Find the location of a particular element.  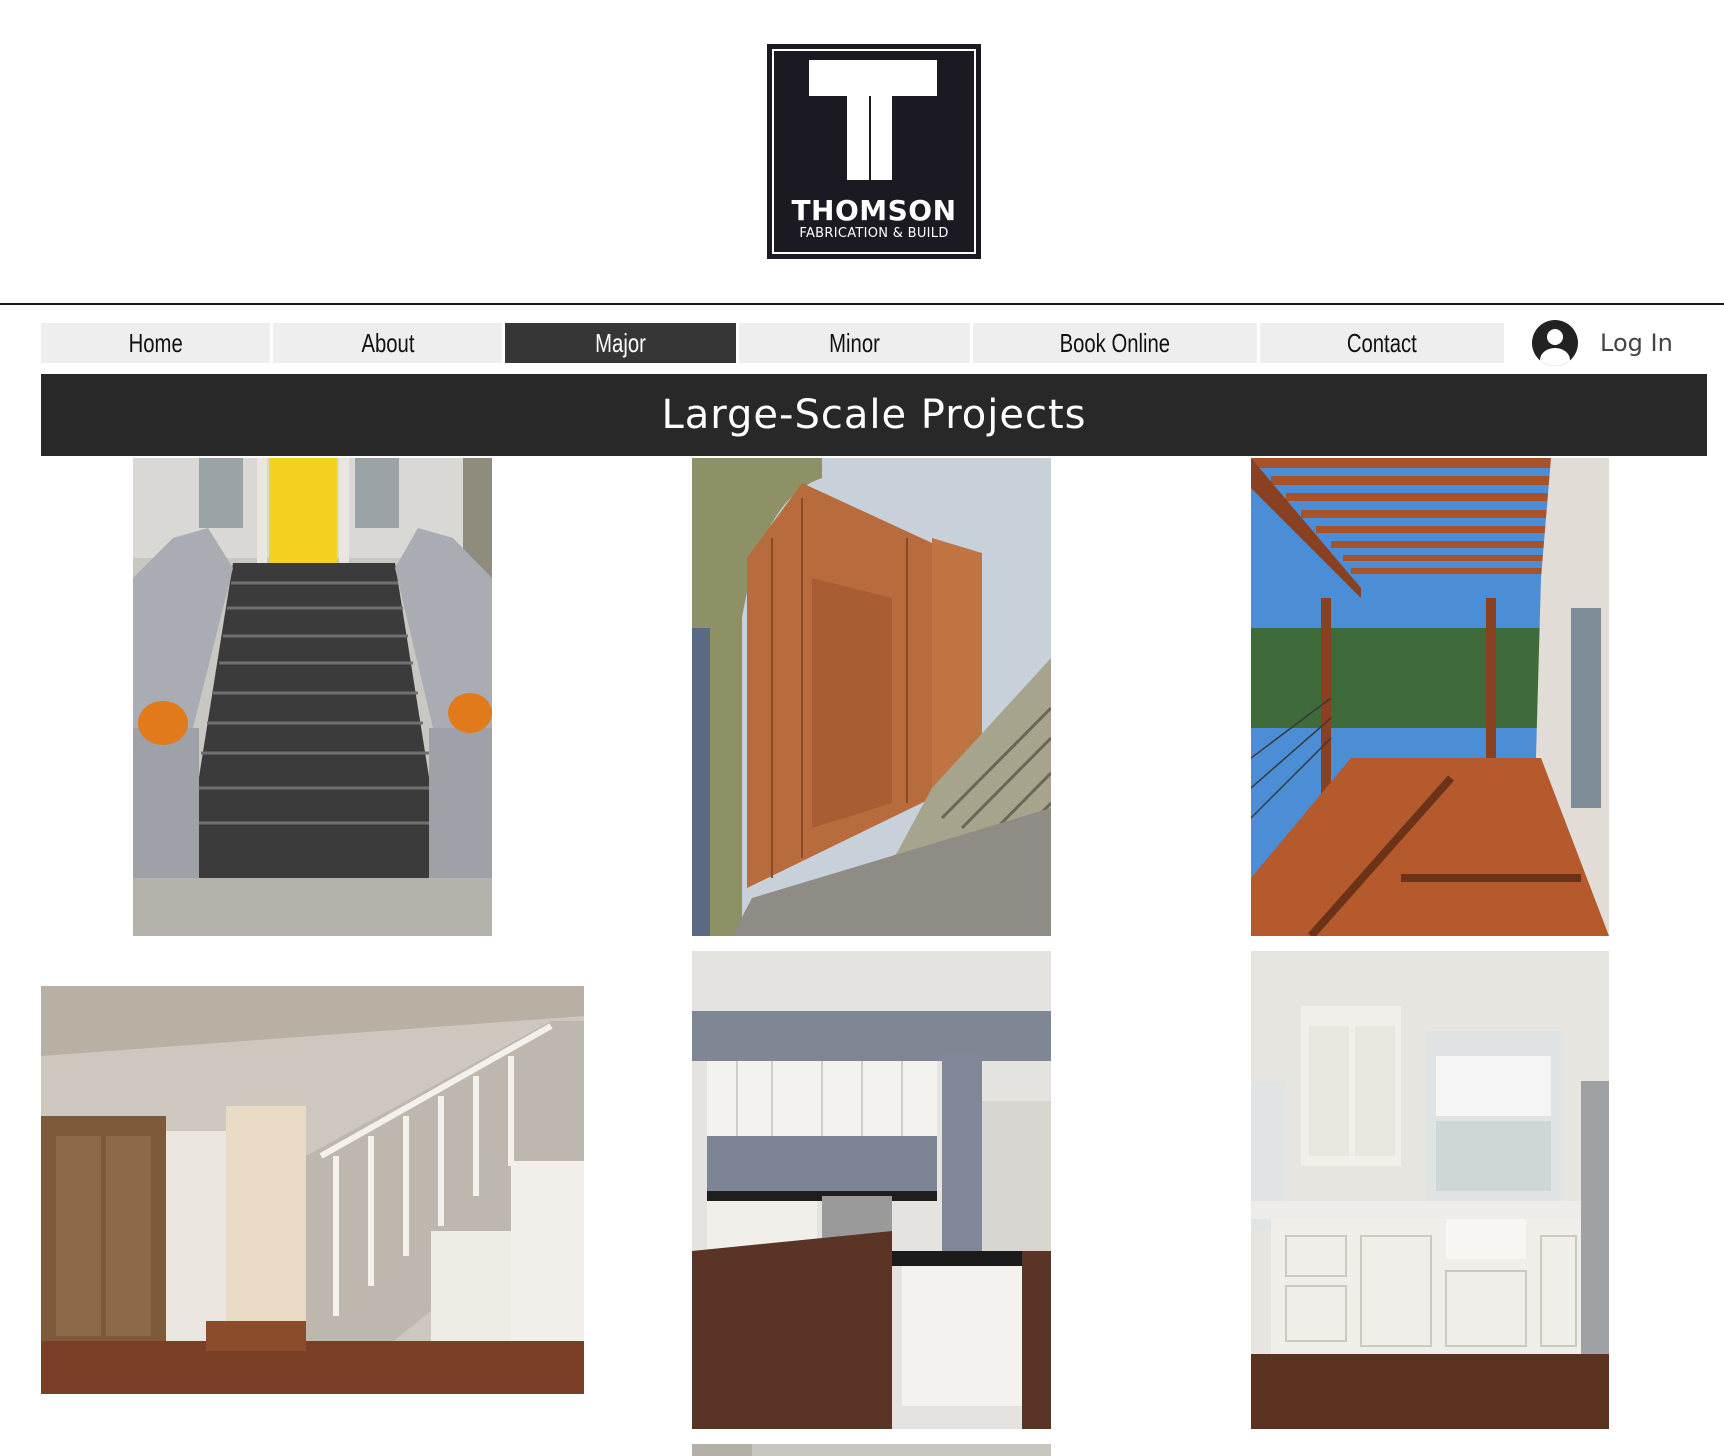

nav-item-home: Home is located at coordinates (155, 343).